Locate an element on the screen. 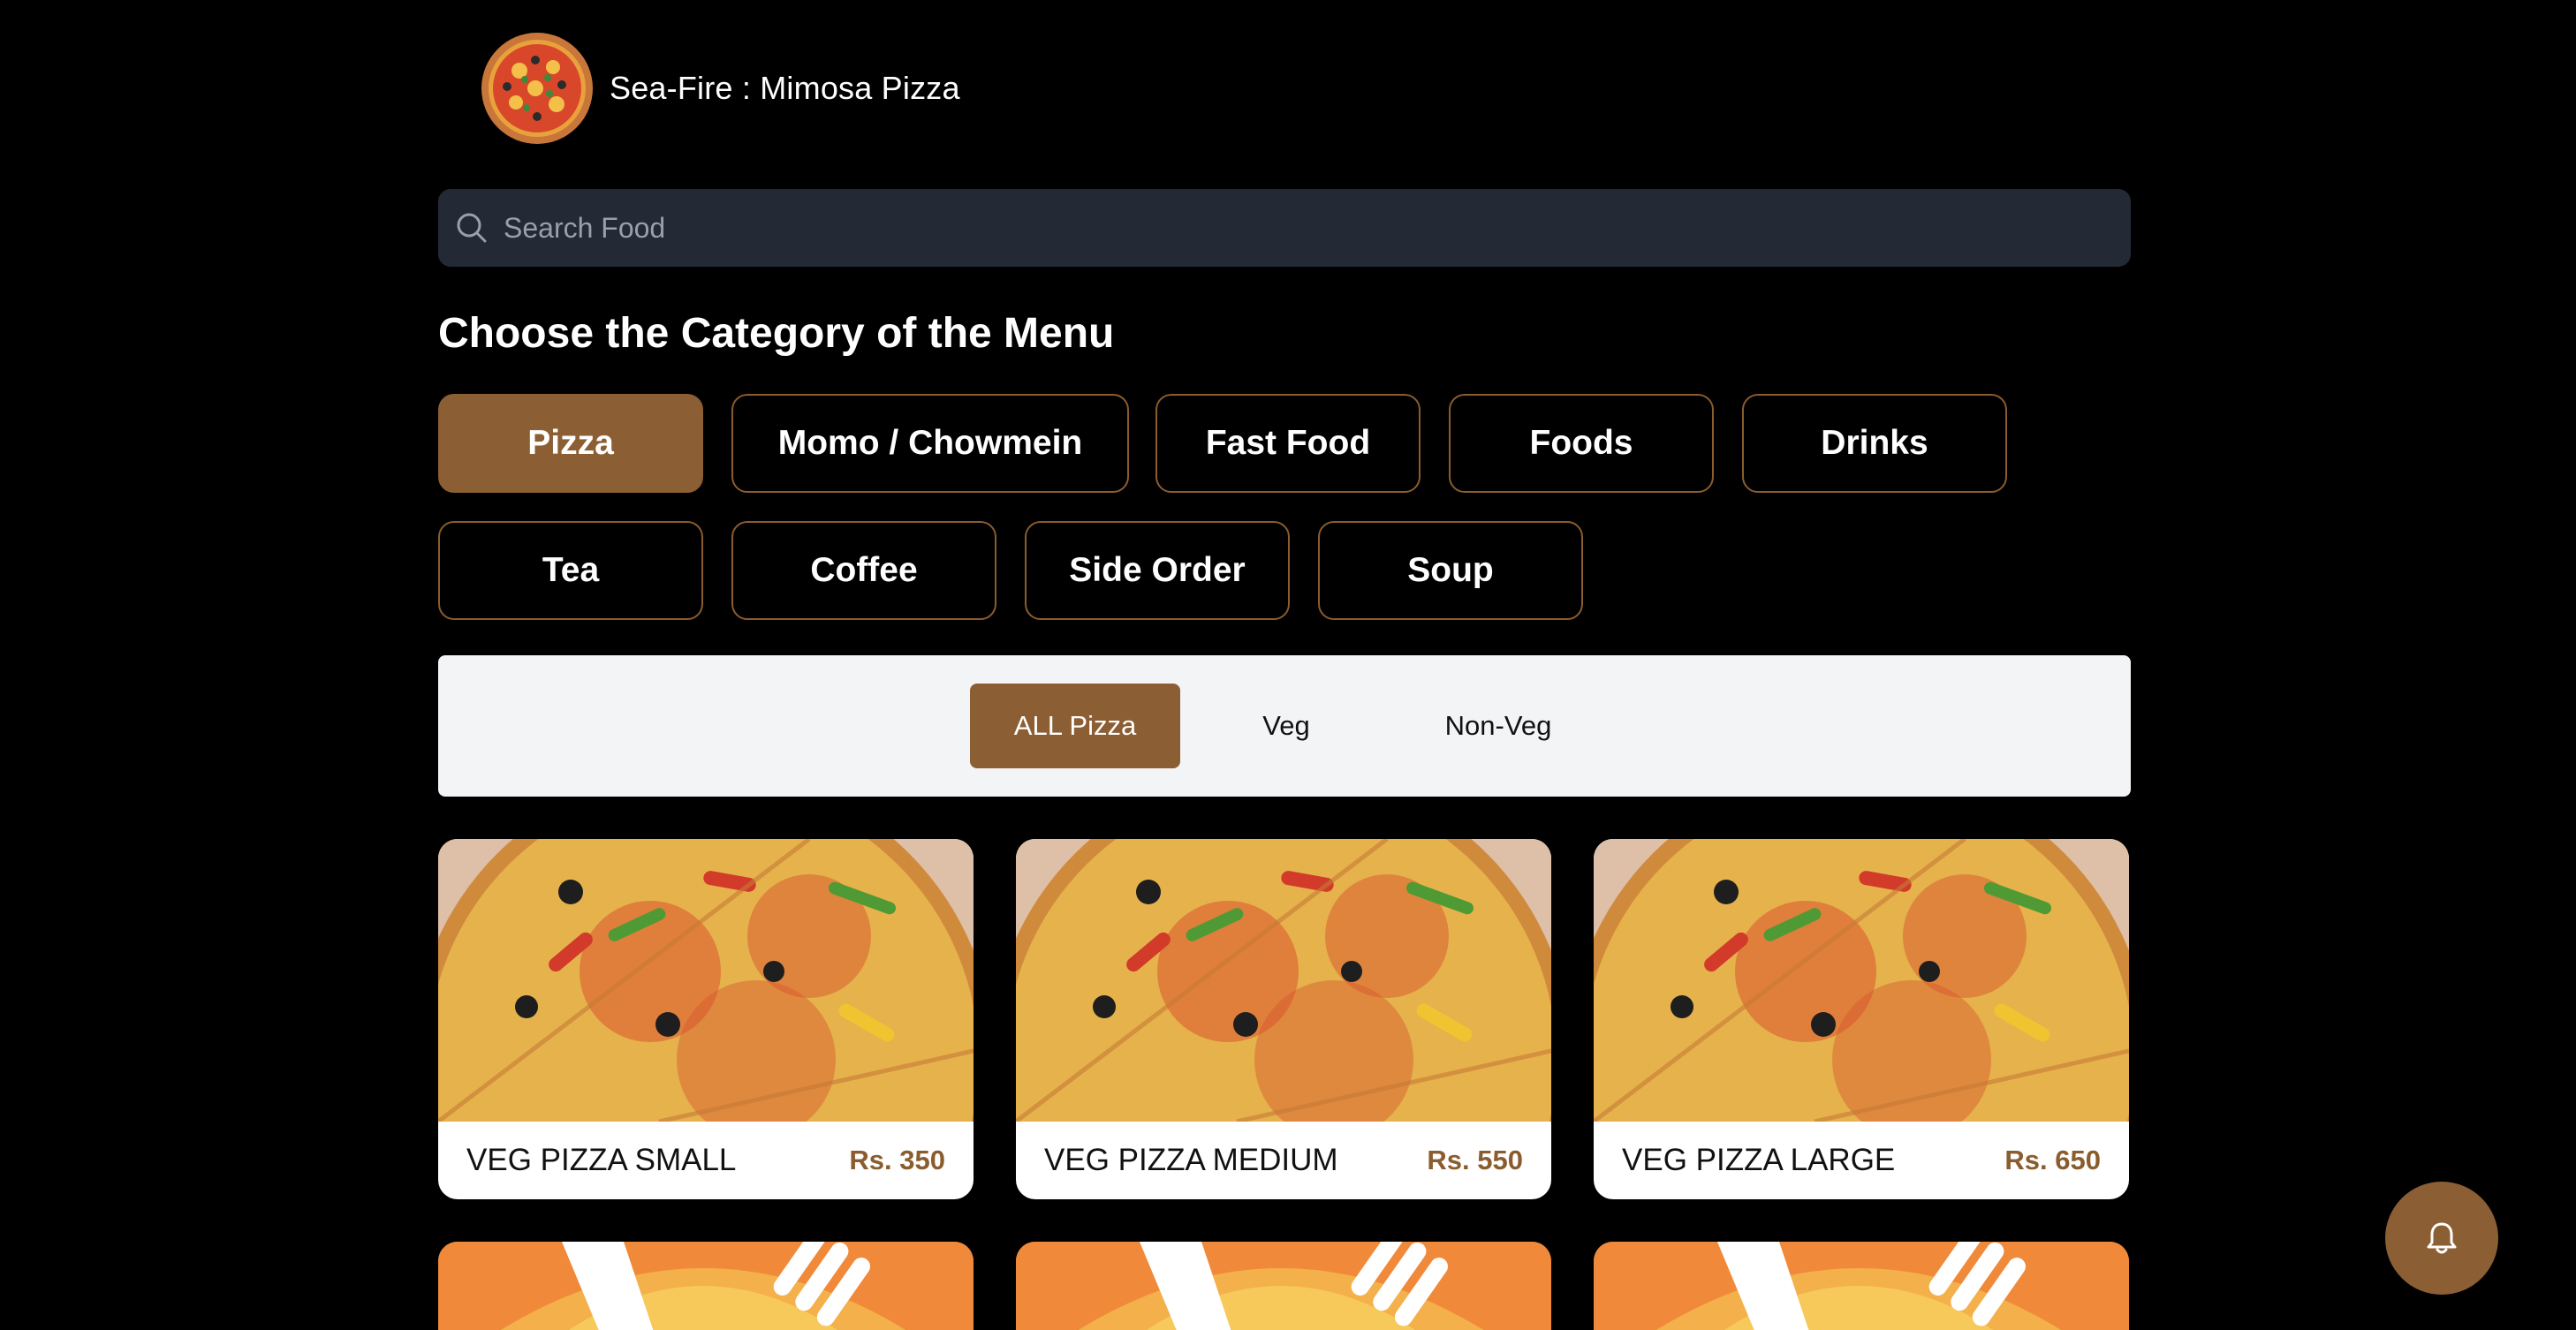 The height and width of the screenshot is (1330, 2576). card-info: VEG PIZZA SMALL Rs. 350 is located at coordinates (706, 1160).